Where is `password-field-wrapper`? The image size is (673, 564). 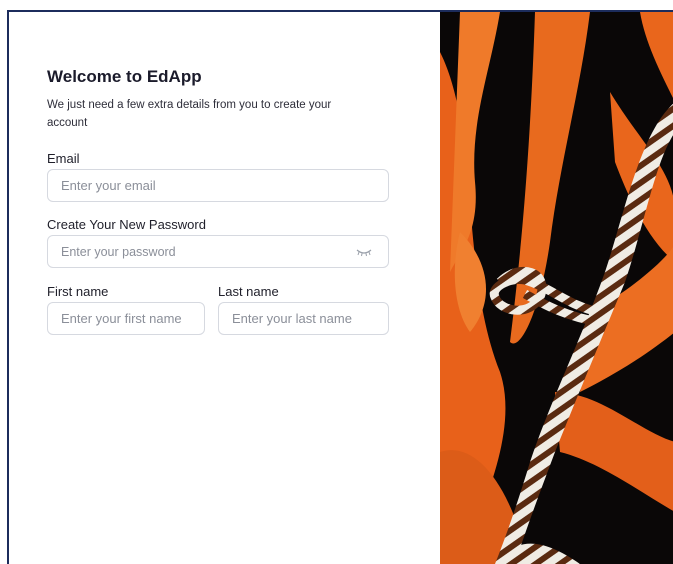 password-field-wrapper is located at coordinates (218, 251).